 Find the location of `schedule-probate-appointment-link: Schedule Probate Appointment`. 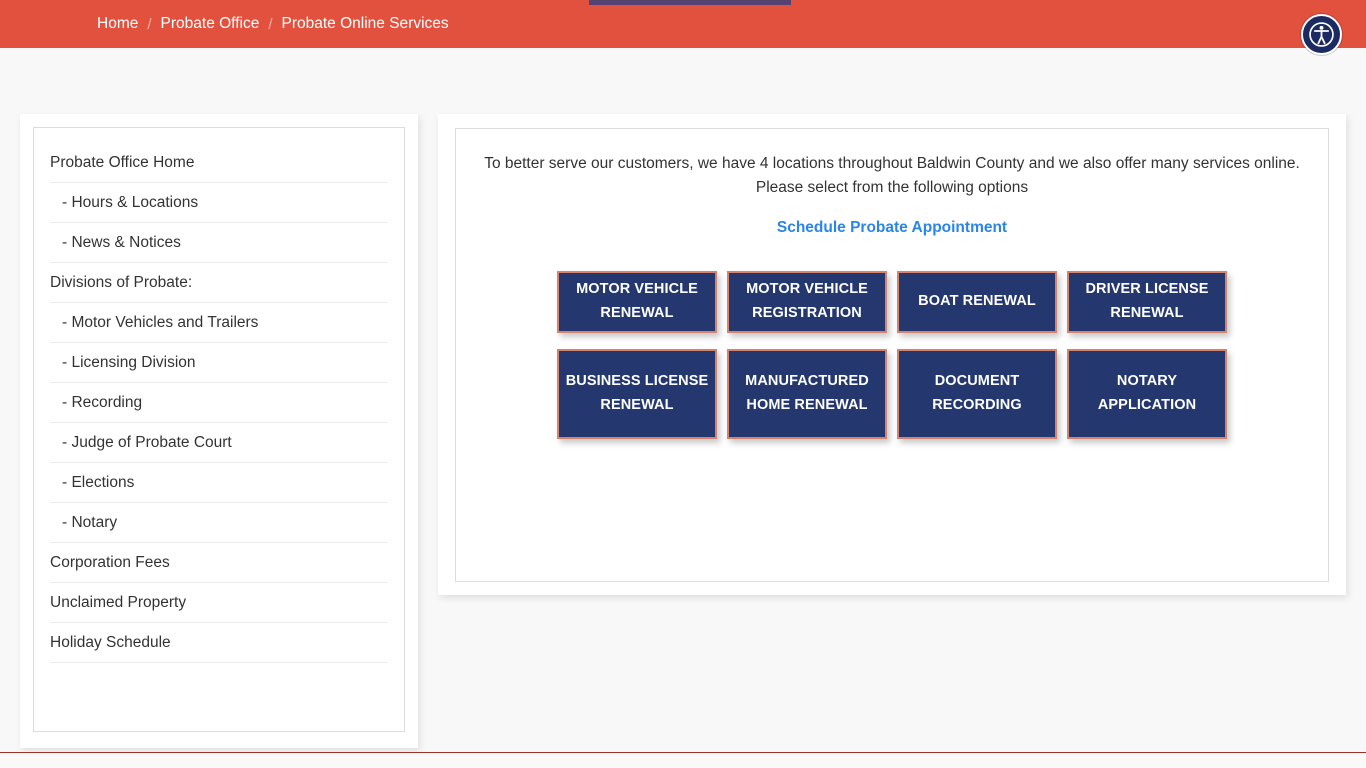

schedule-probate-appointment-link: Schedule Probate Appointment is located at coordinates (892, 227).